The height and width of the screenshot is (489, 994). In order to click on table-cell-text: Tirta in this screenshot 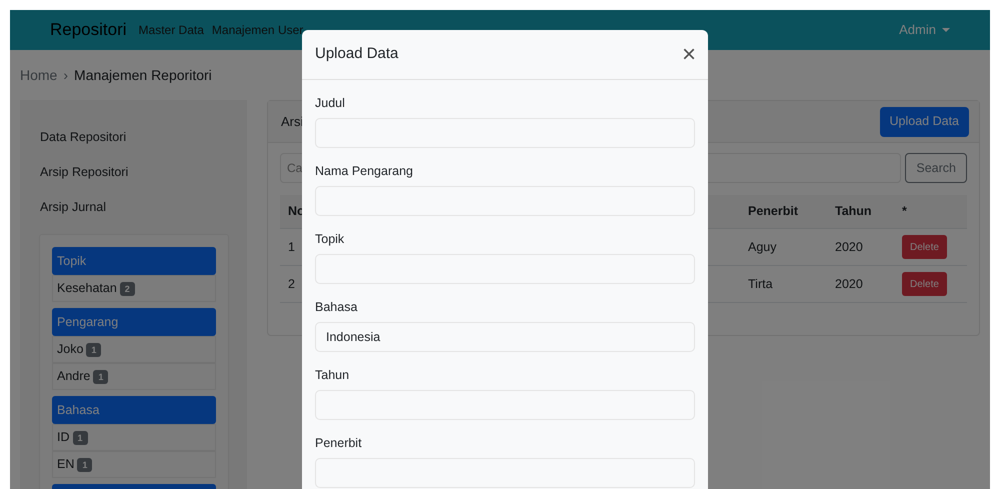, I will do `click(760, 284)`.